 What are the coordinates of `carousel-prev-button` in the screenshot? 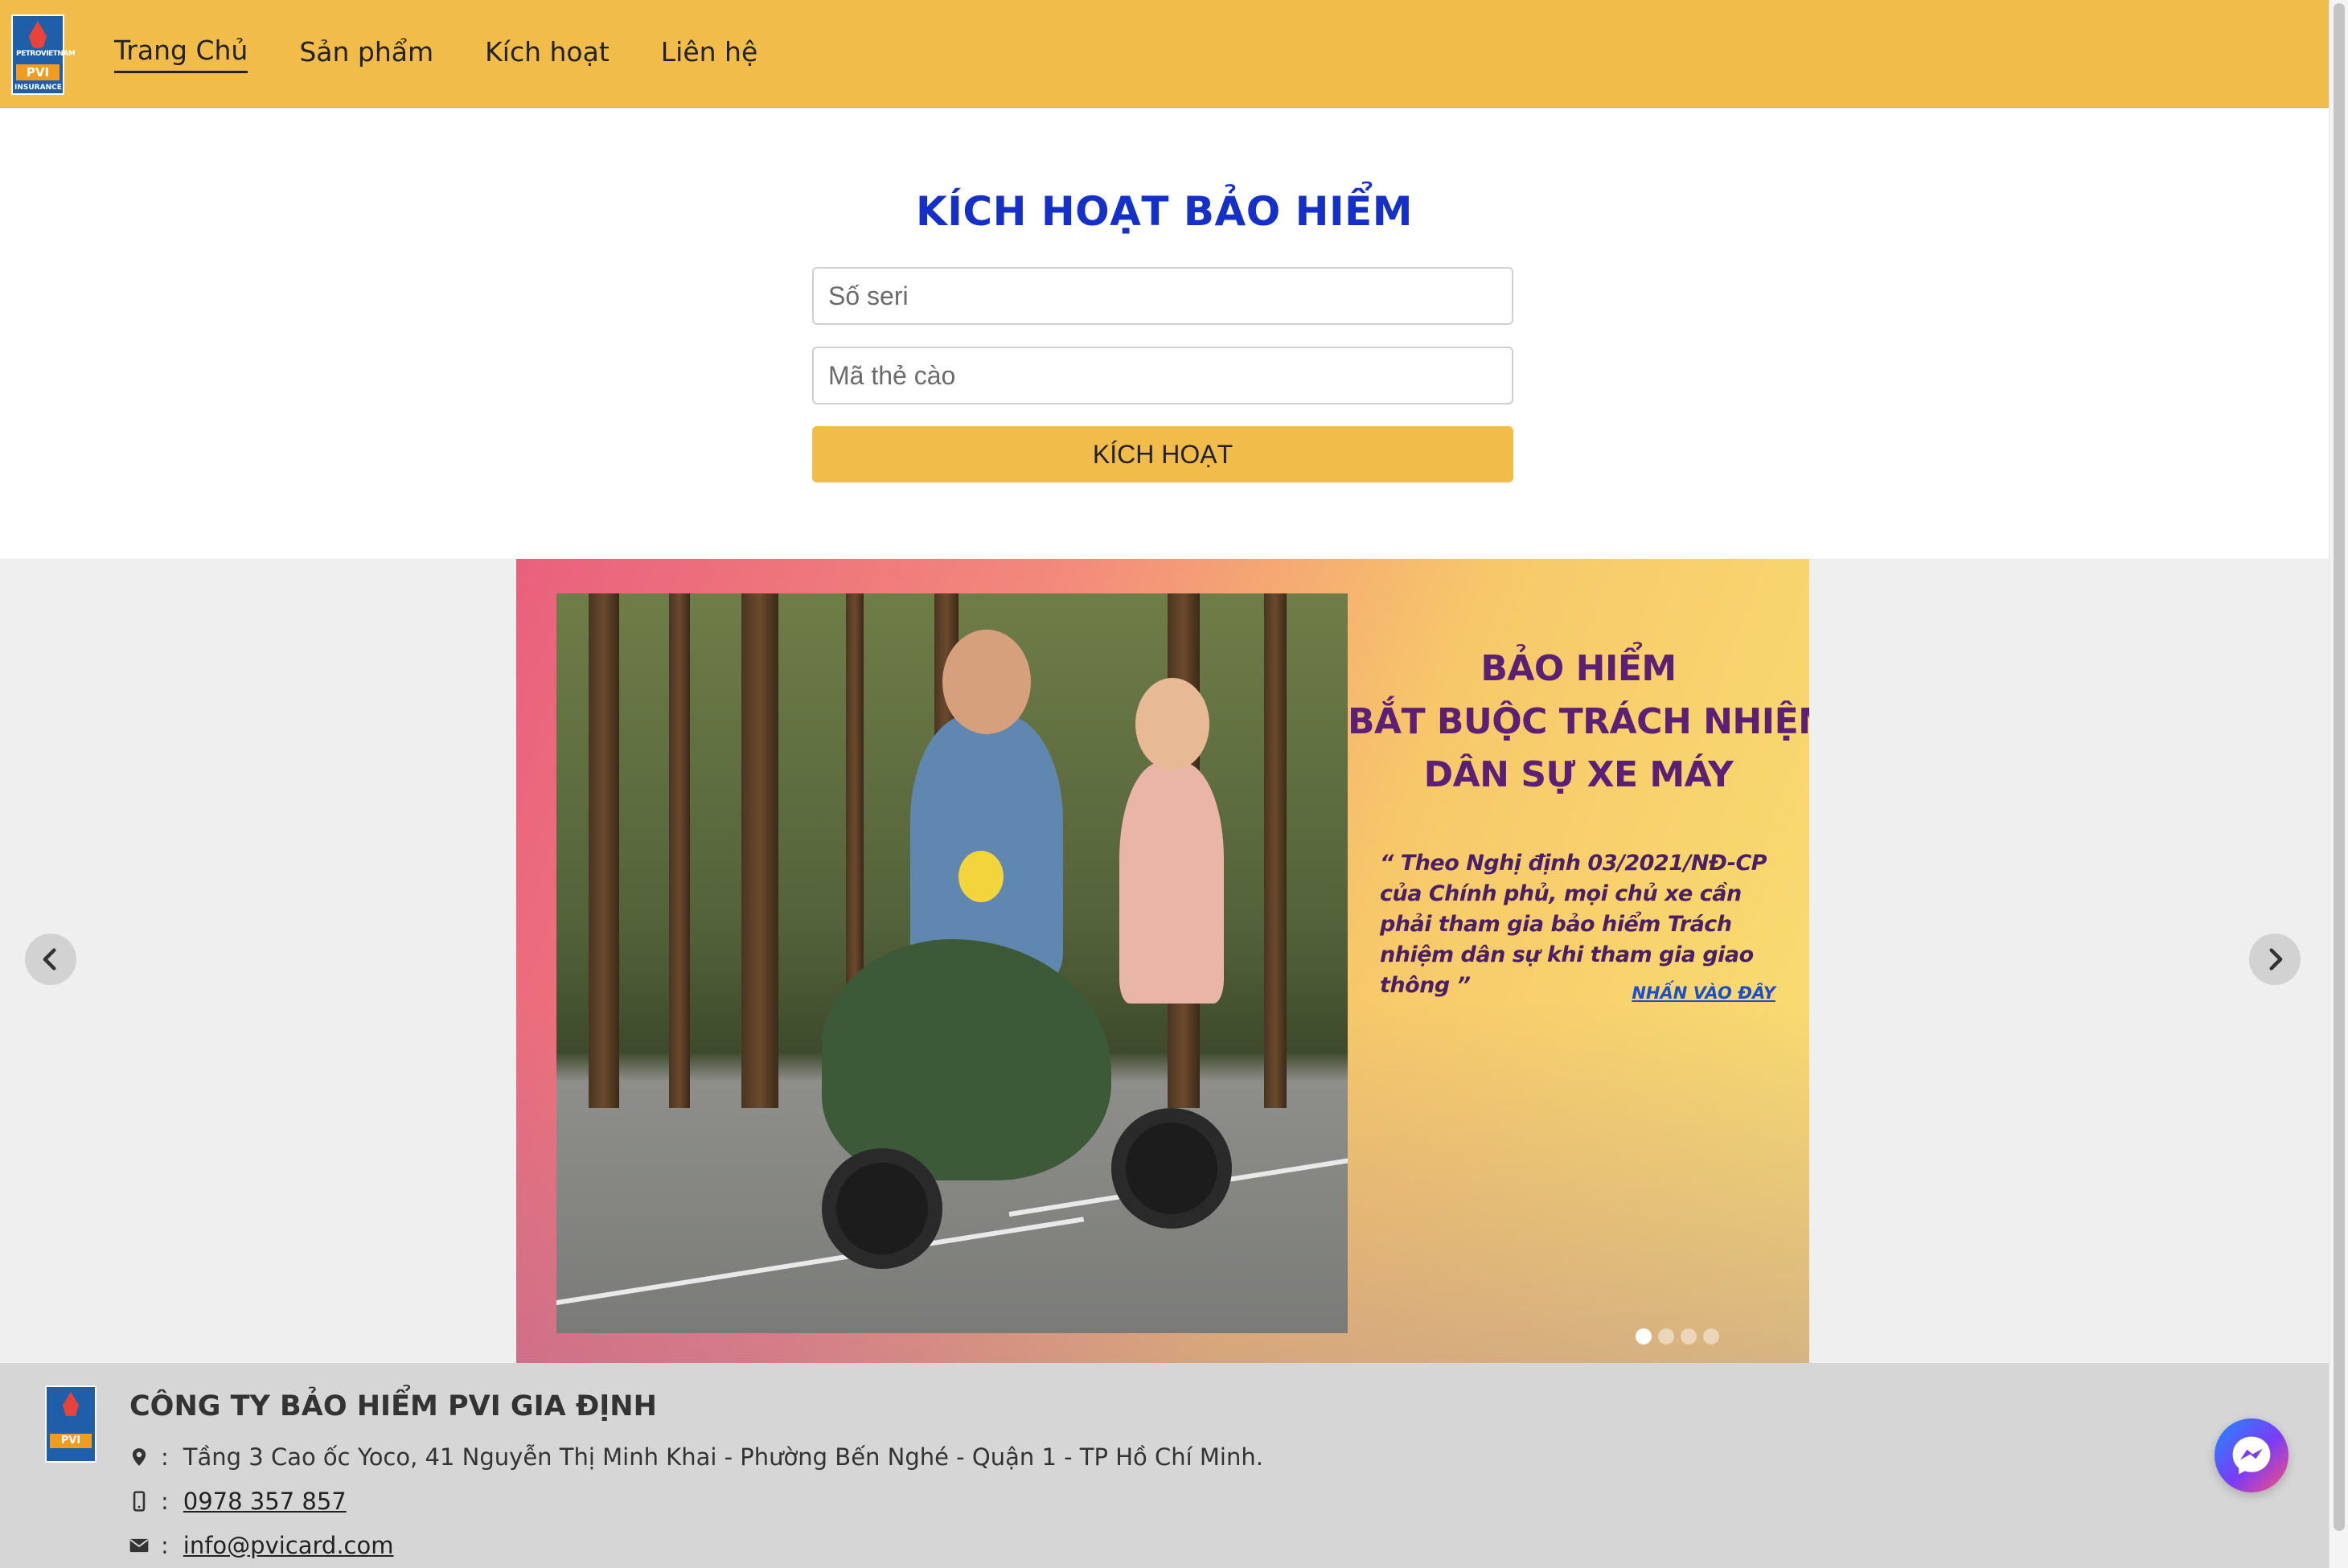 It's located at (51, 959).